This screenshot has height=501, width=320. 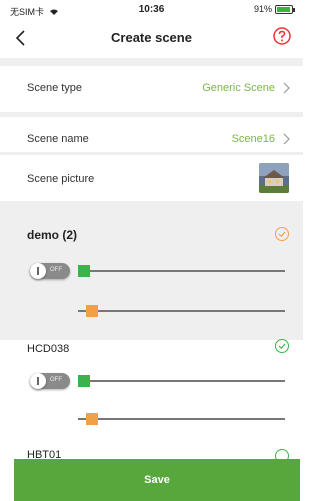 I want to click on battery-fill, so click(x=283, y=9).